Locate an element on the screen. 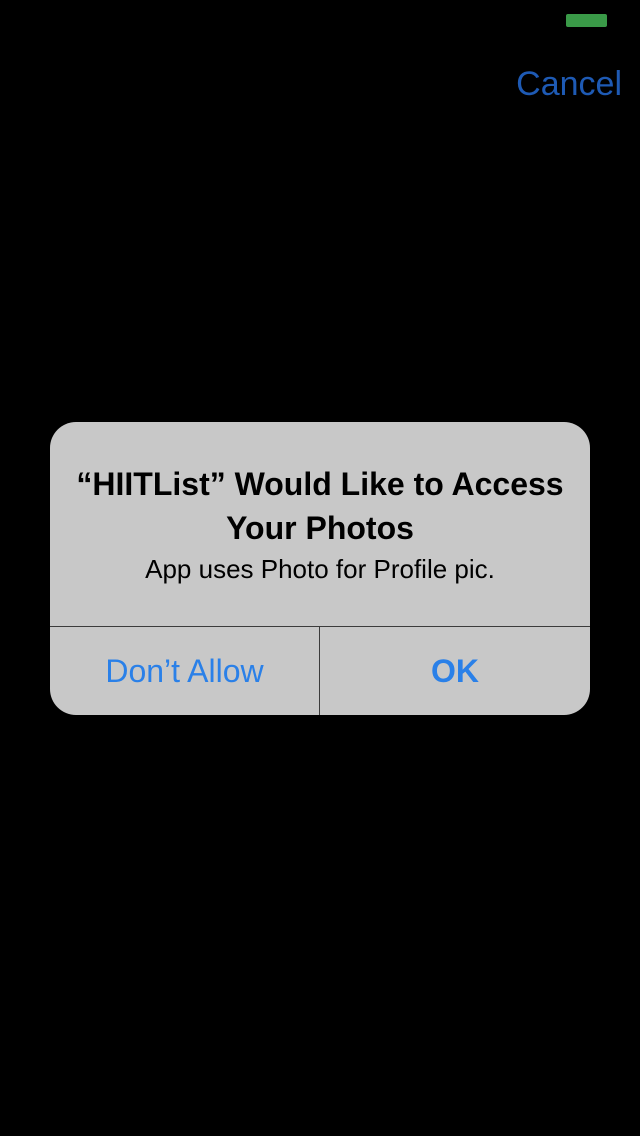 The image size is (640, 1136). status-bar is located at coordinates (320, 20).